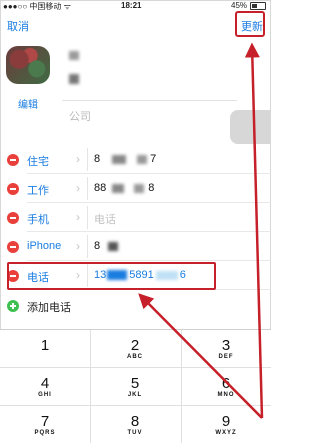  Describe the element at coordinates (38, 219) in the screenshot. I see `phone-label: 手机` at that location.